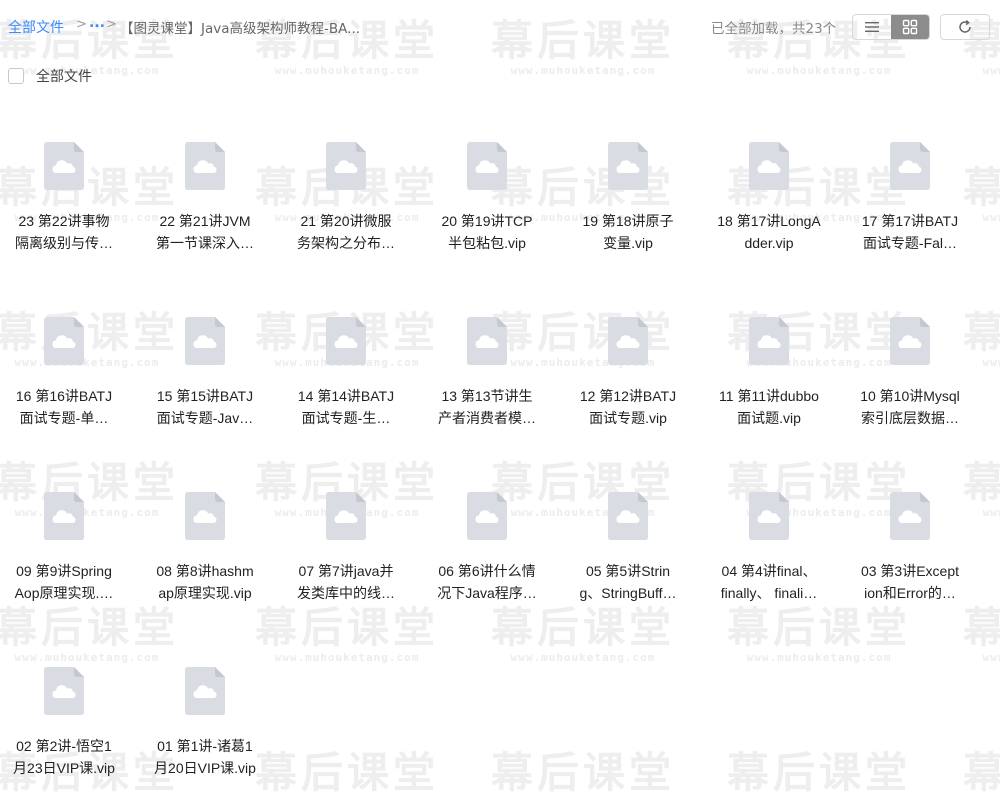  I want to click on file-name: 11 第11讲dubbo 面试题.vip, so click(769, 407).